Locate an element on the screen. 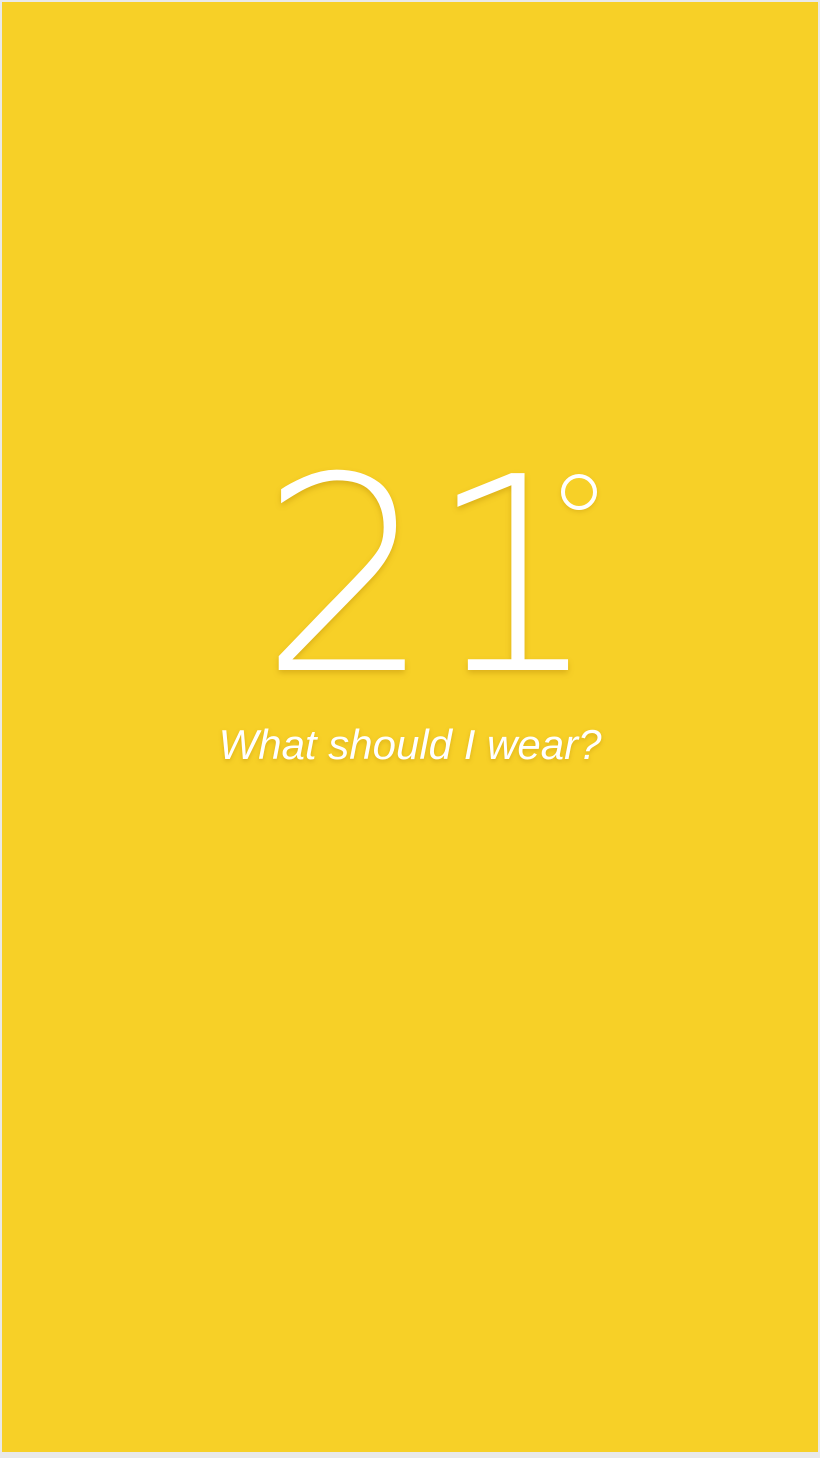 The height and width of the screenshot is (1458, 820). temperature-value: 21 is located at coordinates (430, 576).